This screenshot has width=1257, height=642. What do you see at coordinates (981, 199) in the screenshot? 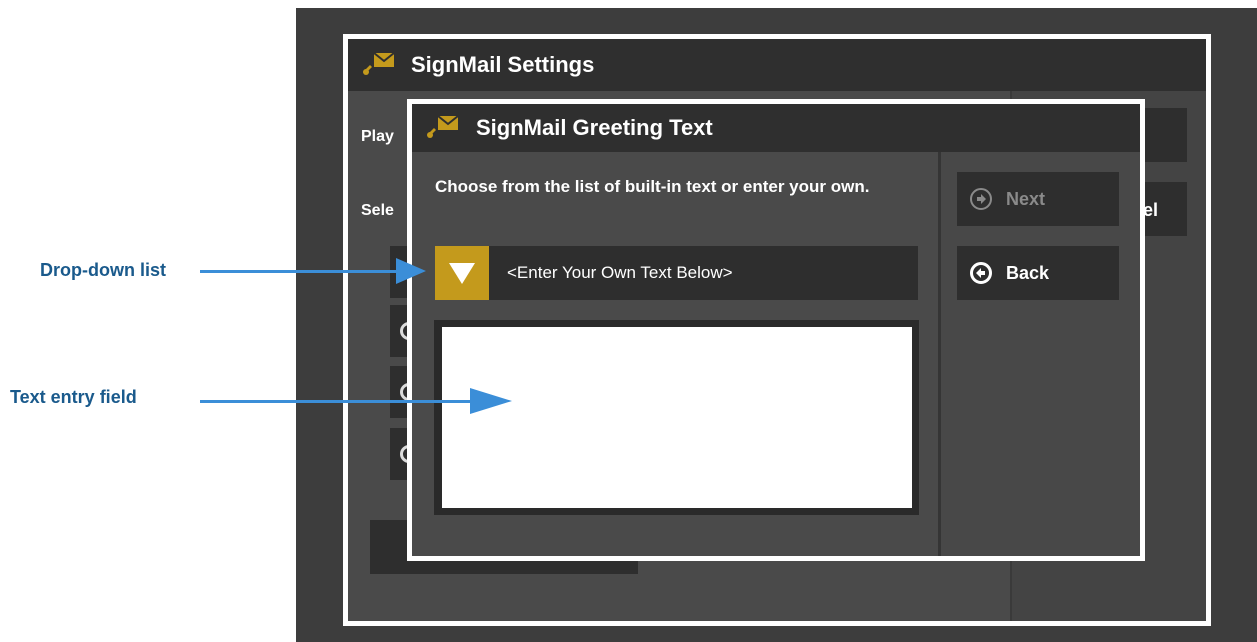
I see `next-circle-icon` at bounding box center [981, 199].